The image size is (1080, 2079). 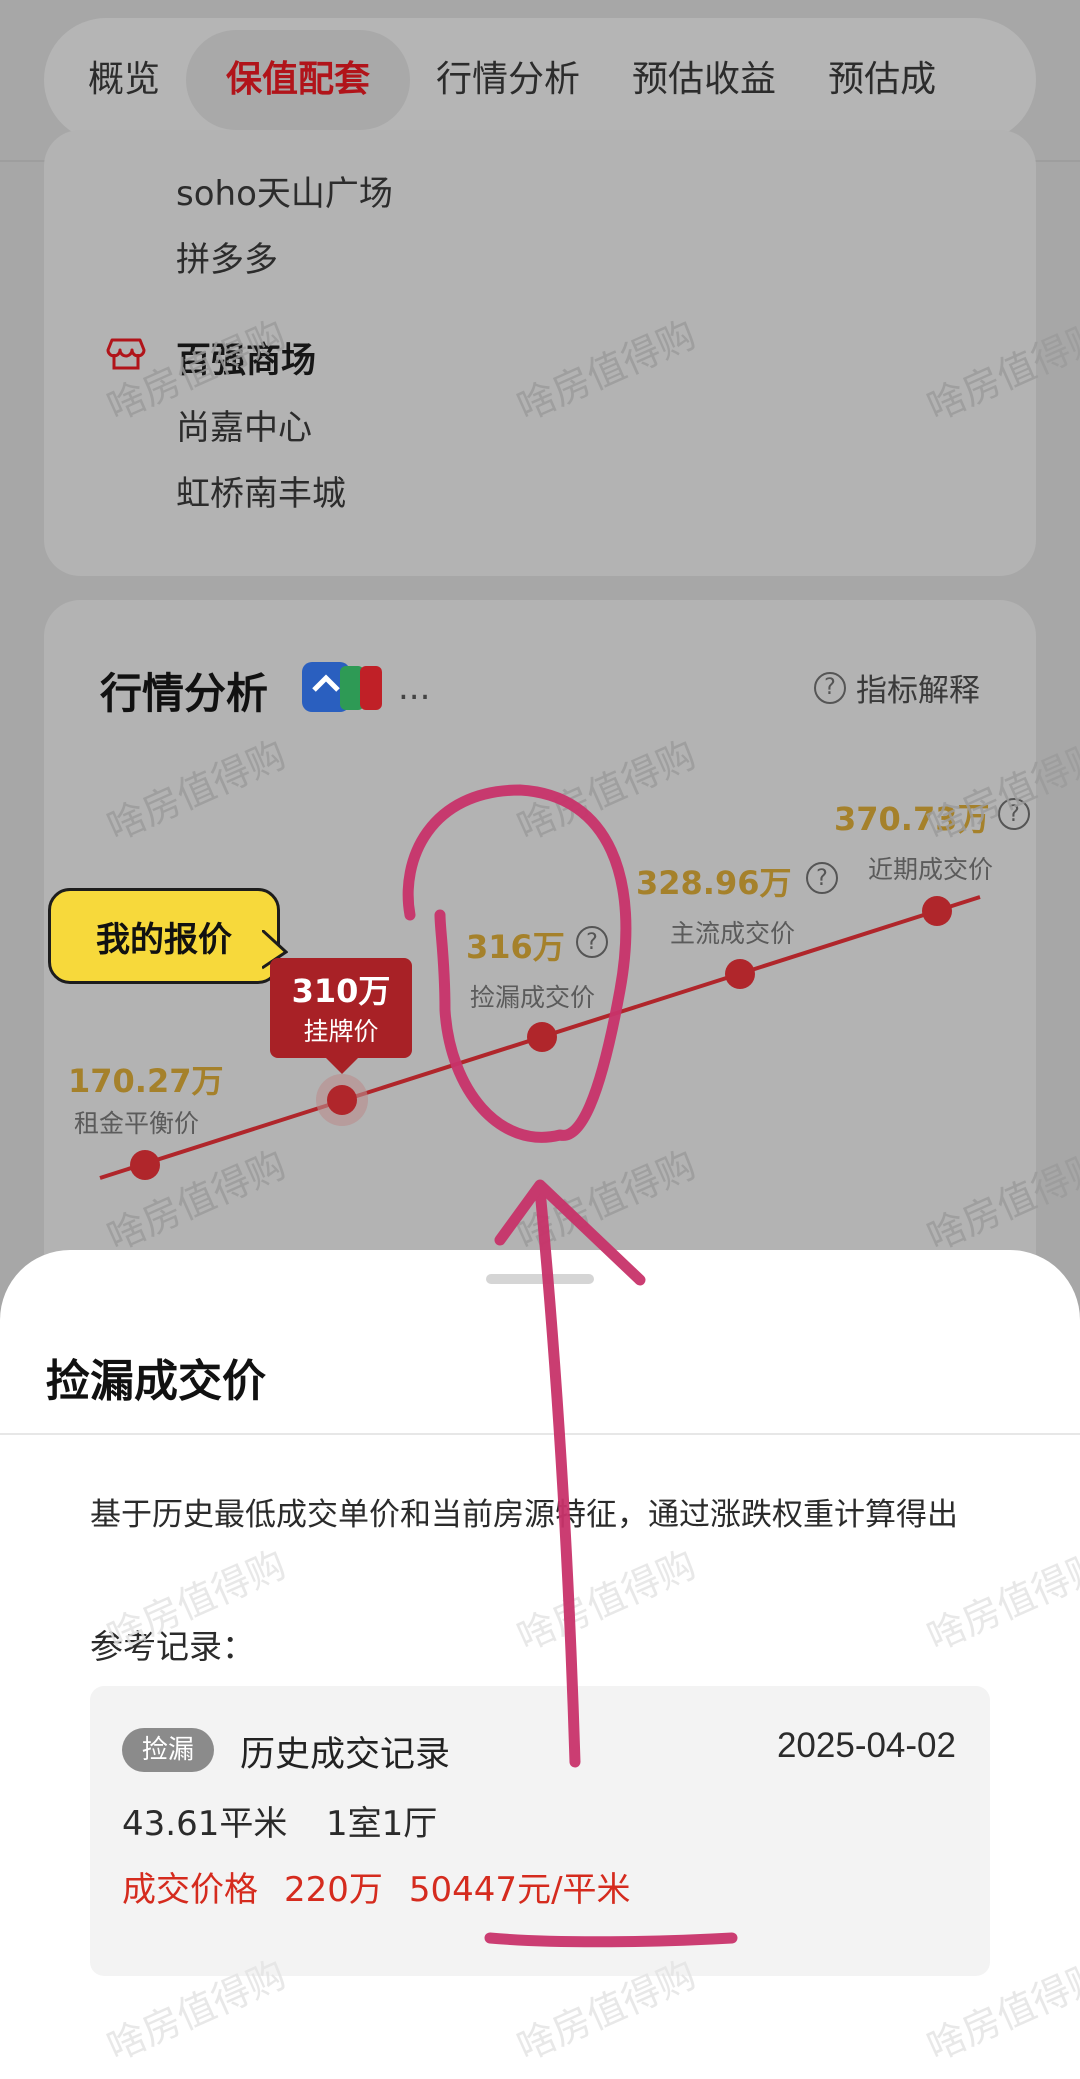 I want to click on my-quote-bubble: 我的报价, so click(x=164, y=936).